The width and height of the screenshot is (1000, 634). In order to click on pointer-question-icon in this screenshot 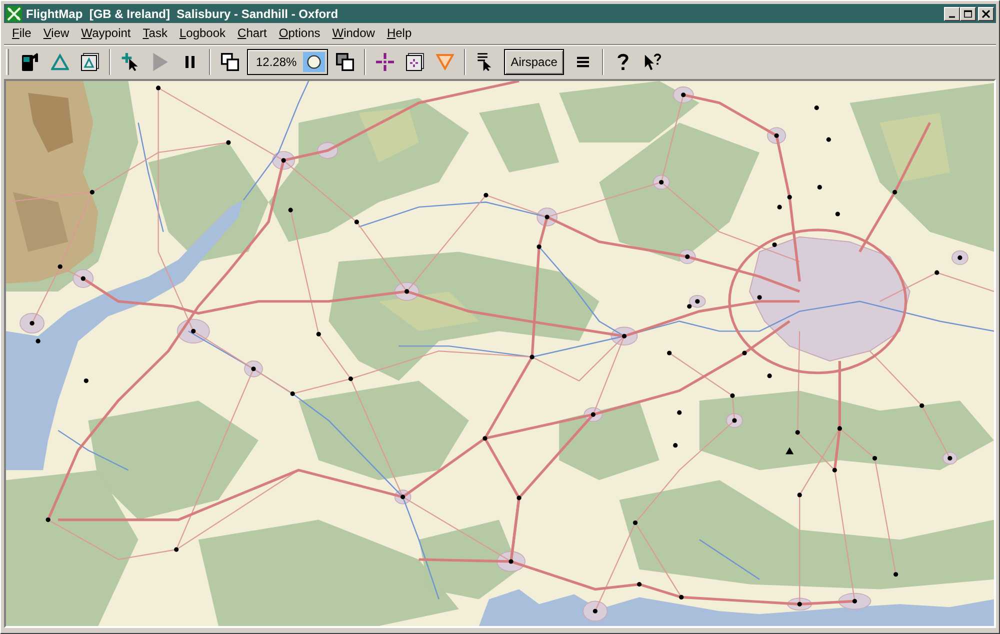, I will do `click(653, 62)`.